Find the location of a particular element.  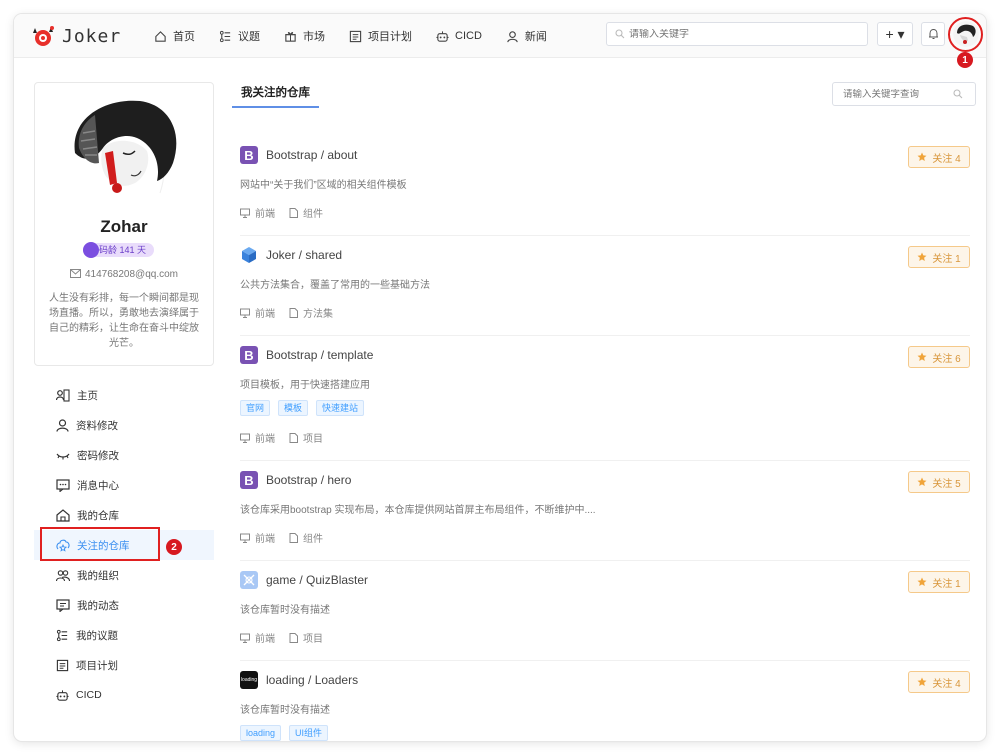

nav-label: 议题 is located at coordinates (249, 37).